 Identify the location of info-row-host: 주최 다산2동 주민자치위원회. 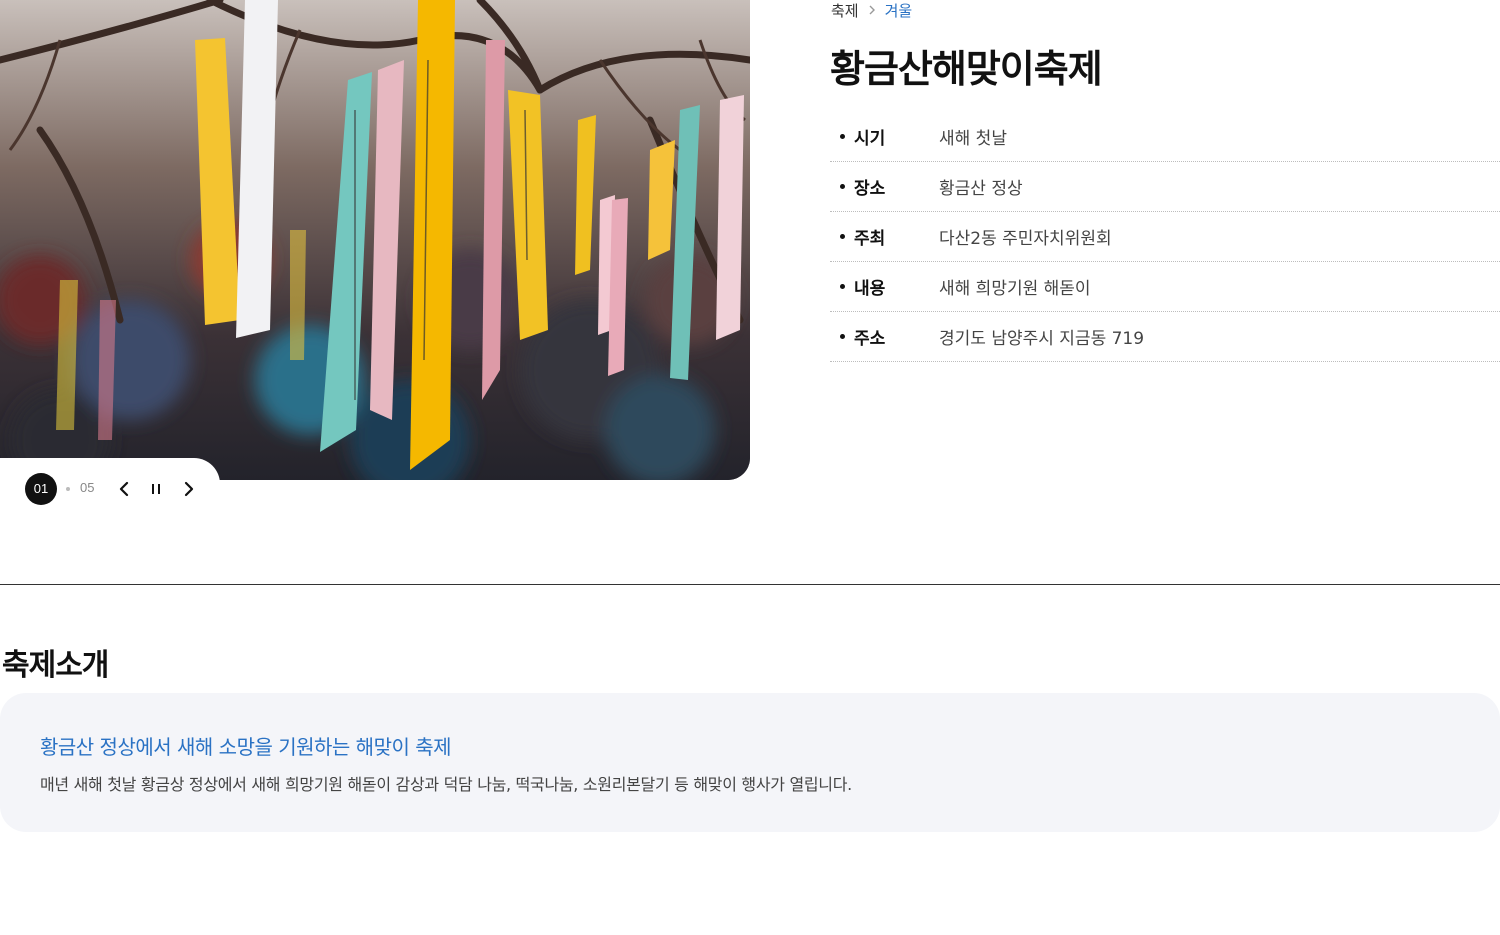
(1165, 237).